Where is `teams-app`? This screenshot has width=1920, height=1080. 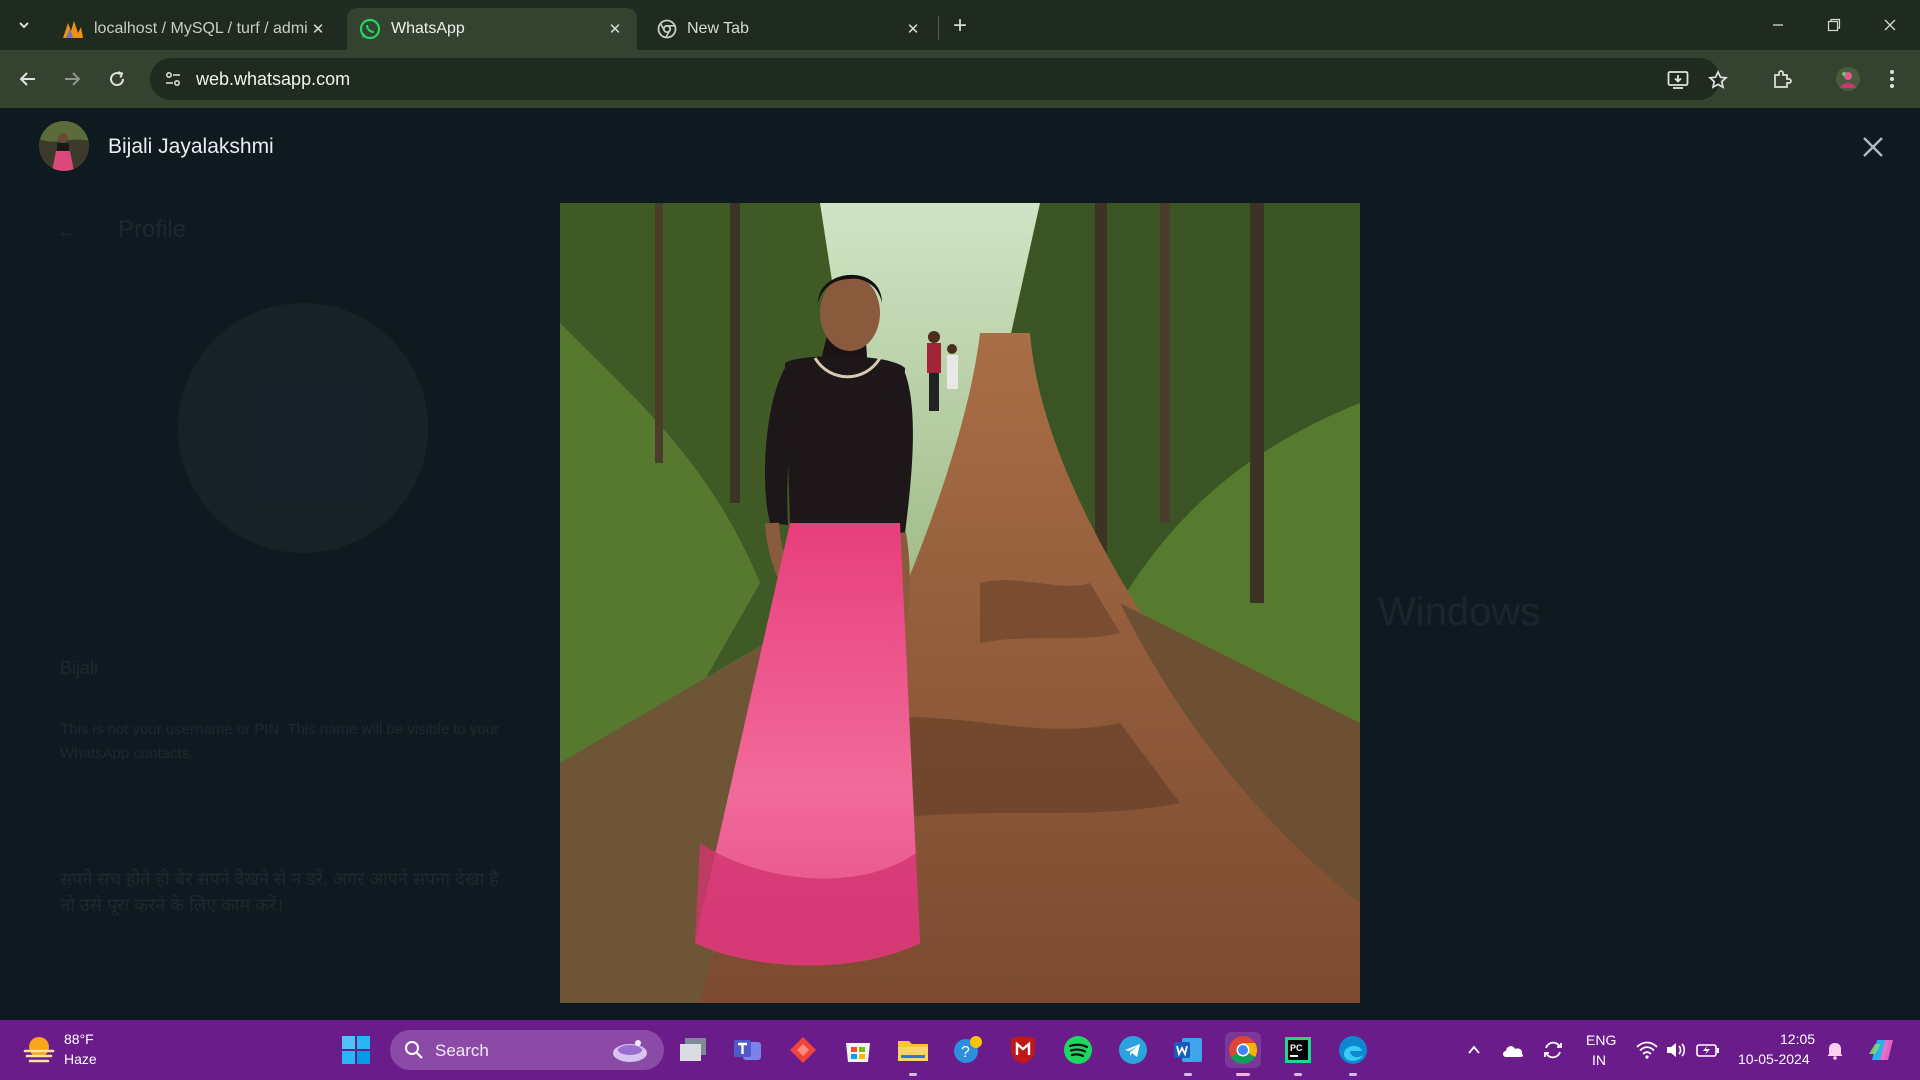
teams-app is located at coordinates (748, 1050).